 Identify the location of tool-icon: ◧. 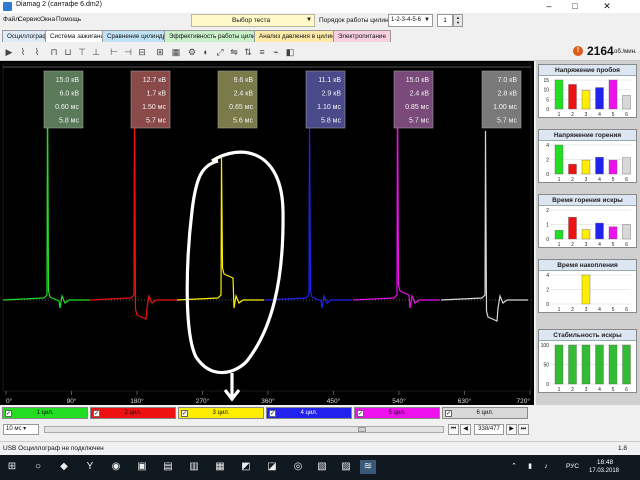
(290, 52).